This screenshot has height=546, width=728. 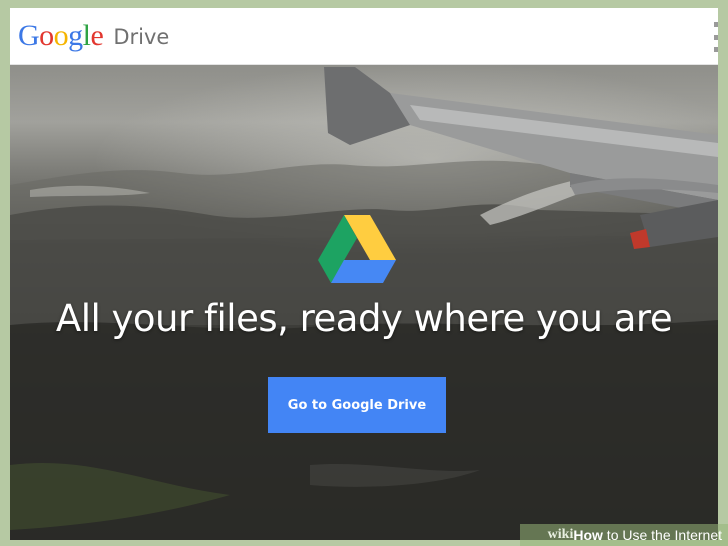 I want to click on site-header: Google Drive, so click(x=364, y=36).